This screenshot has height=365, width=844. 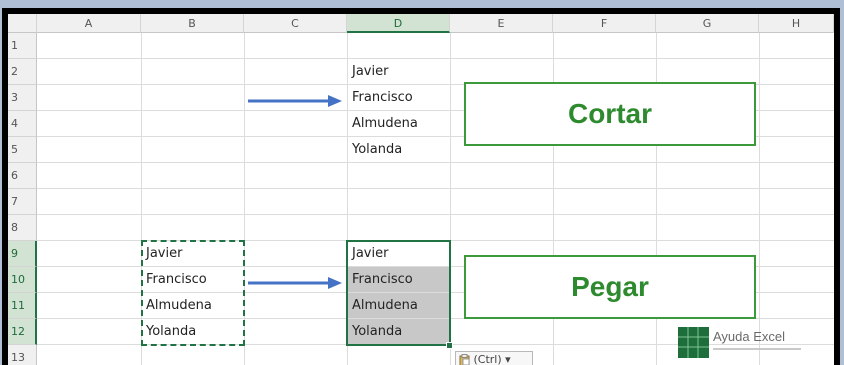 I want to click on row-header-6: 6, so click(x=22, y=176).